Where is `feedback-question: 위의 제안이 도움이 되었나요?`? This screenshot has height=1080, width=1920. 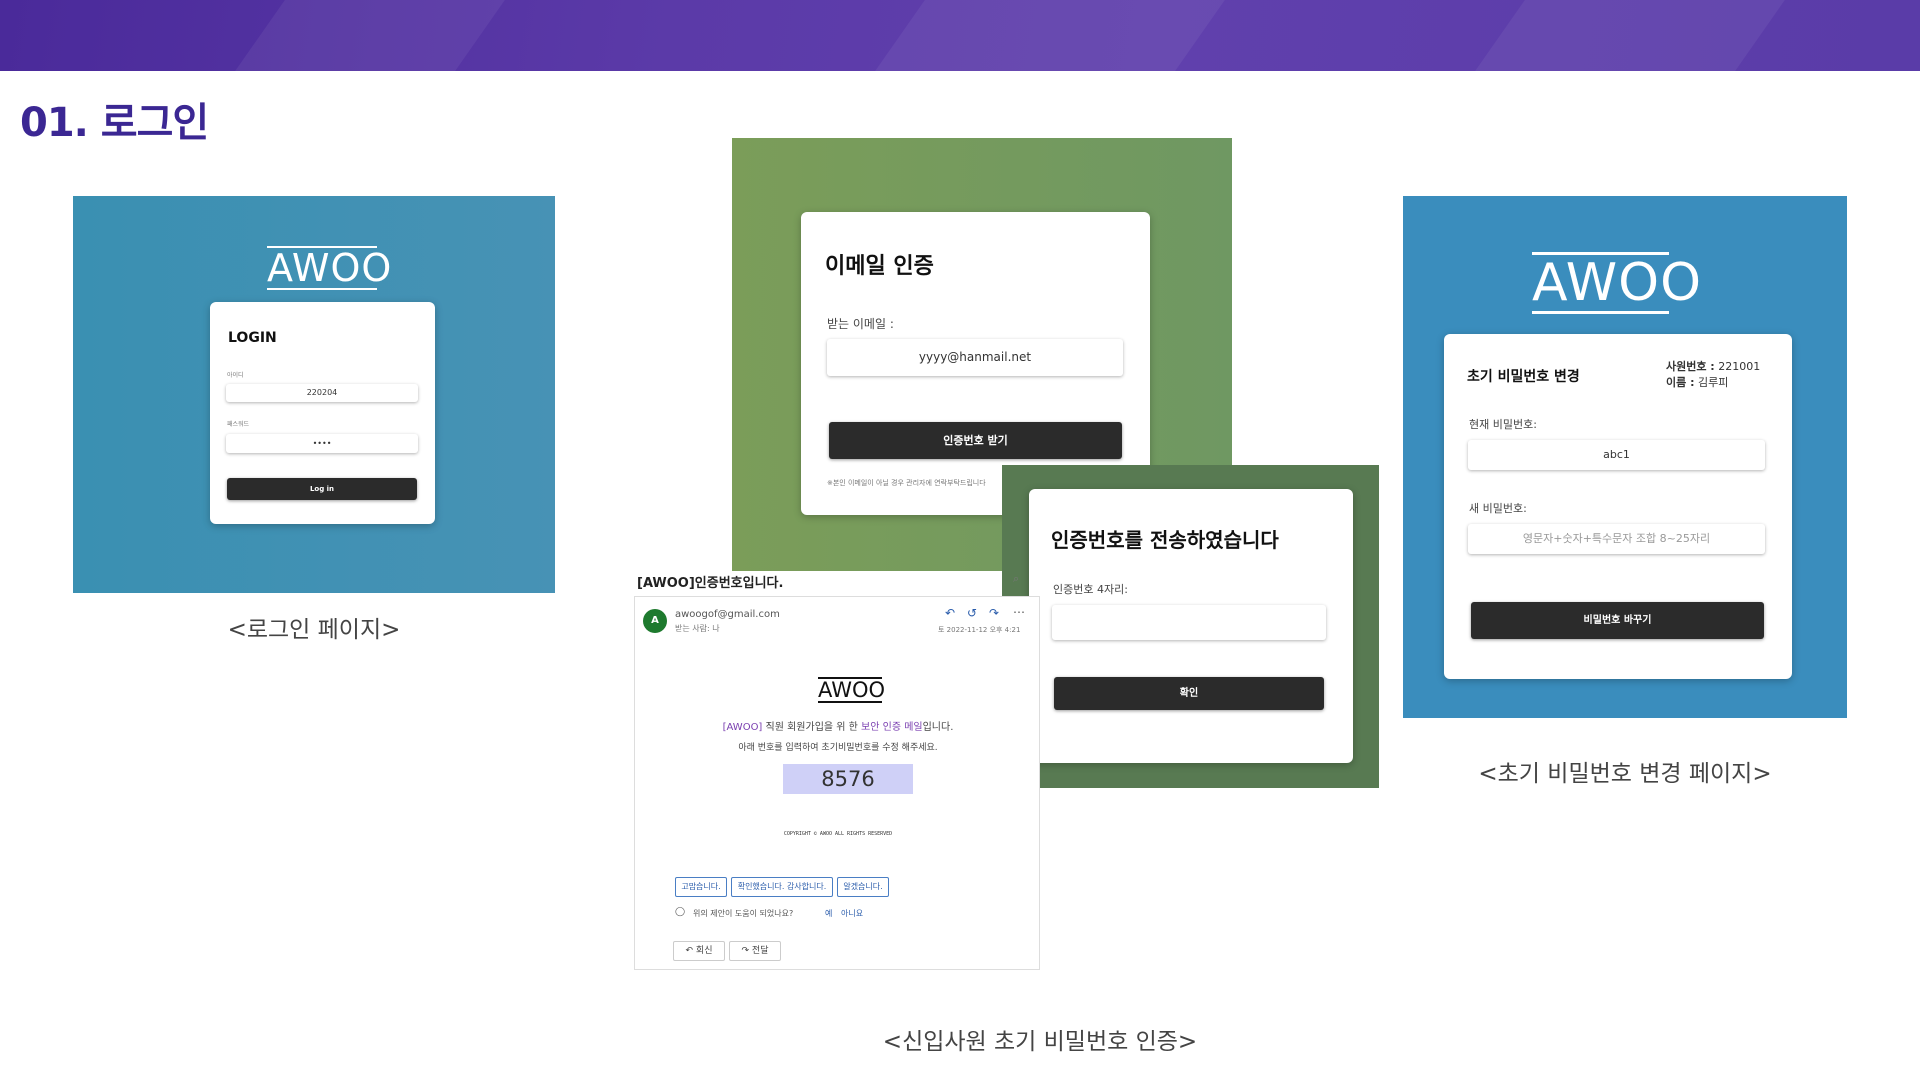 feedback-question: 위의 제안이 도움이 되었나요? is located at coordinates (743, 913).